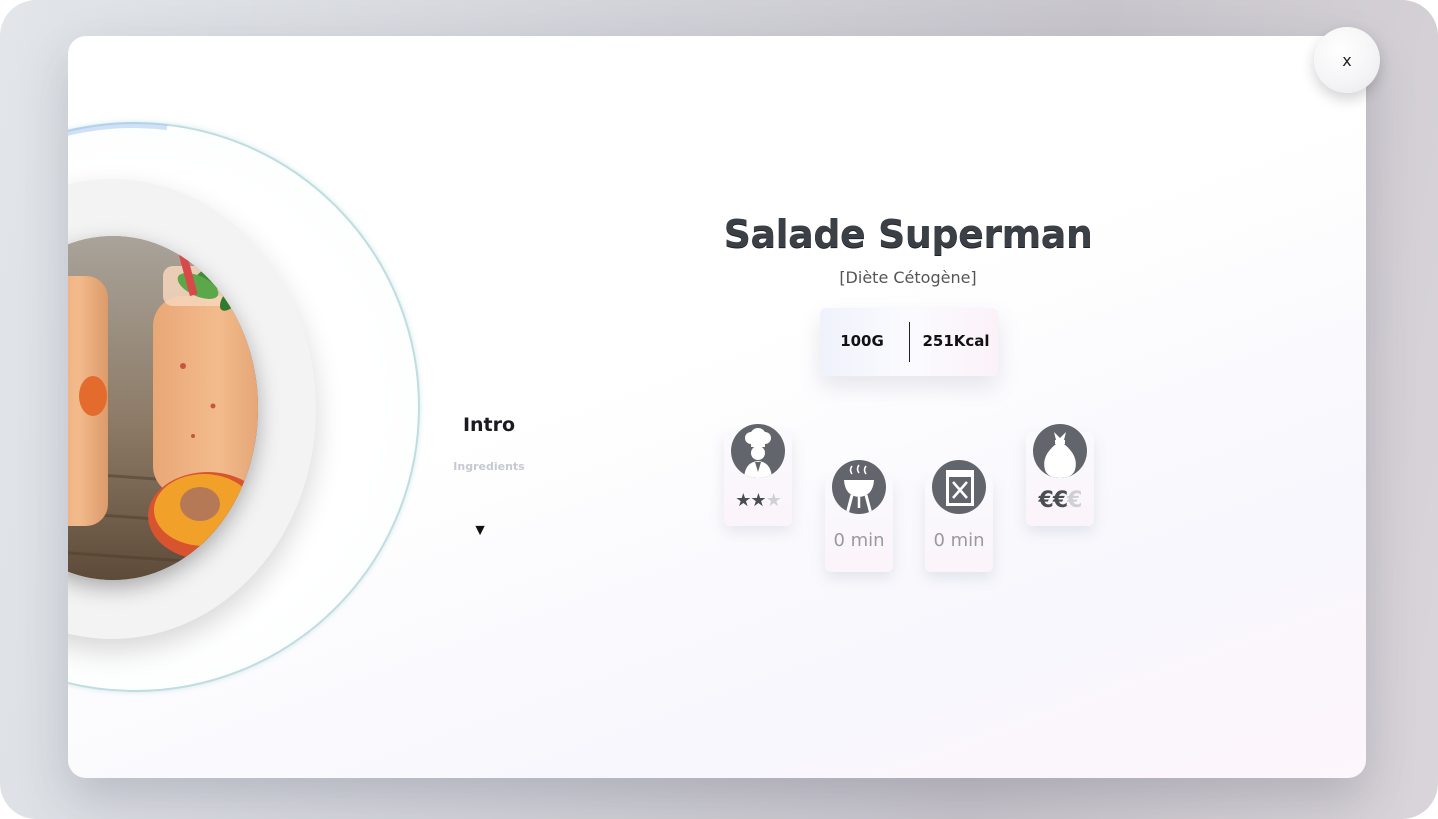 This screenshot has width=1438, height=819. Describe the element at coordinates (859, 516) in the screenshot. I see `cooking-time-card: 0 min` at that location.